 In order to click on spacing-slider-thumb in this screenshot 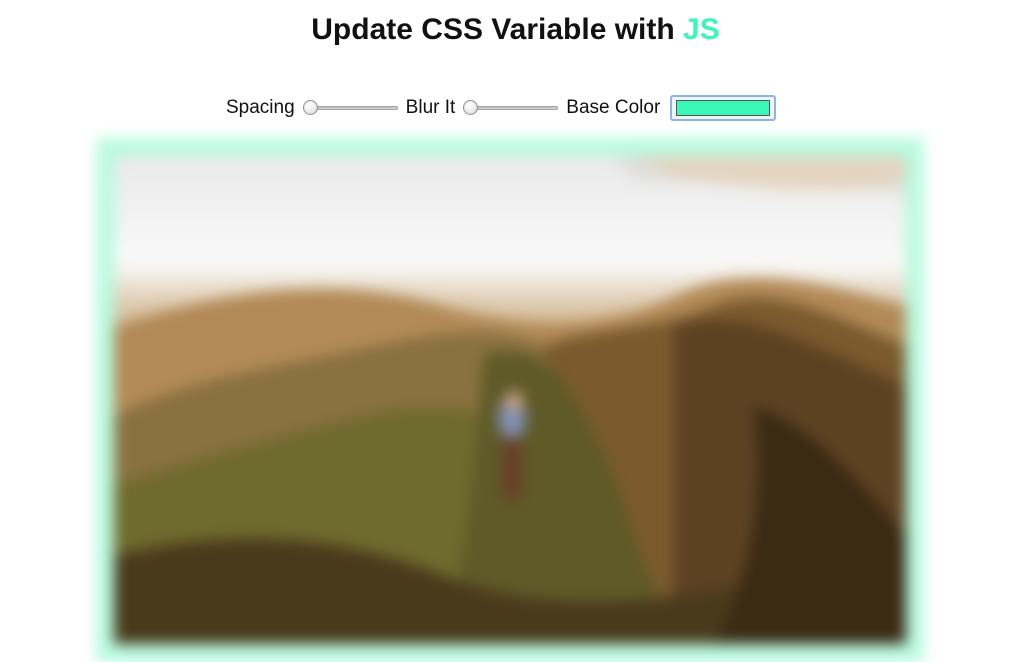, I will do `click(310, 107)`.